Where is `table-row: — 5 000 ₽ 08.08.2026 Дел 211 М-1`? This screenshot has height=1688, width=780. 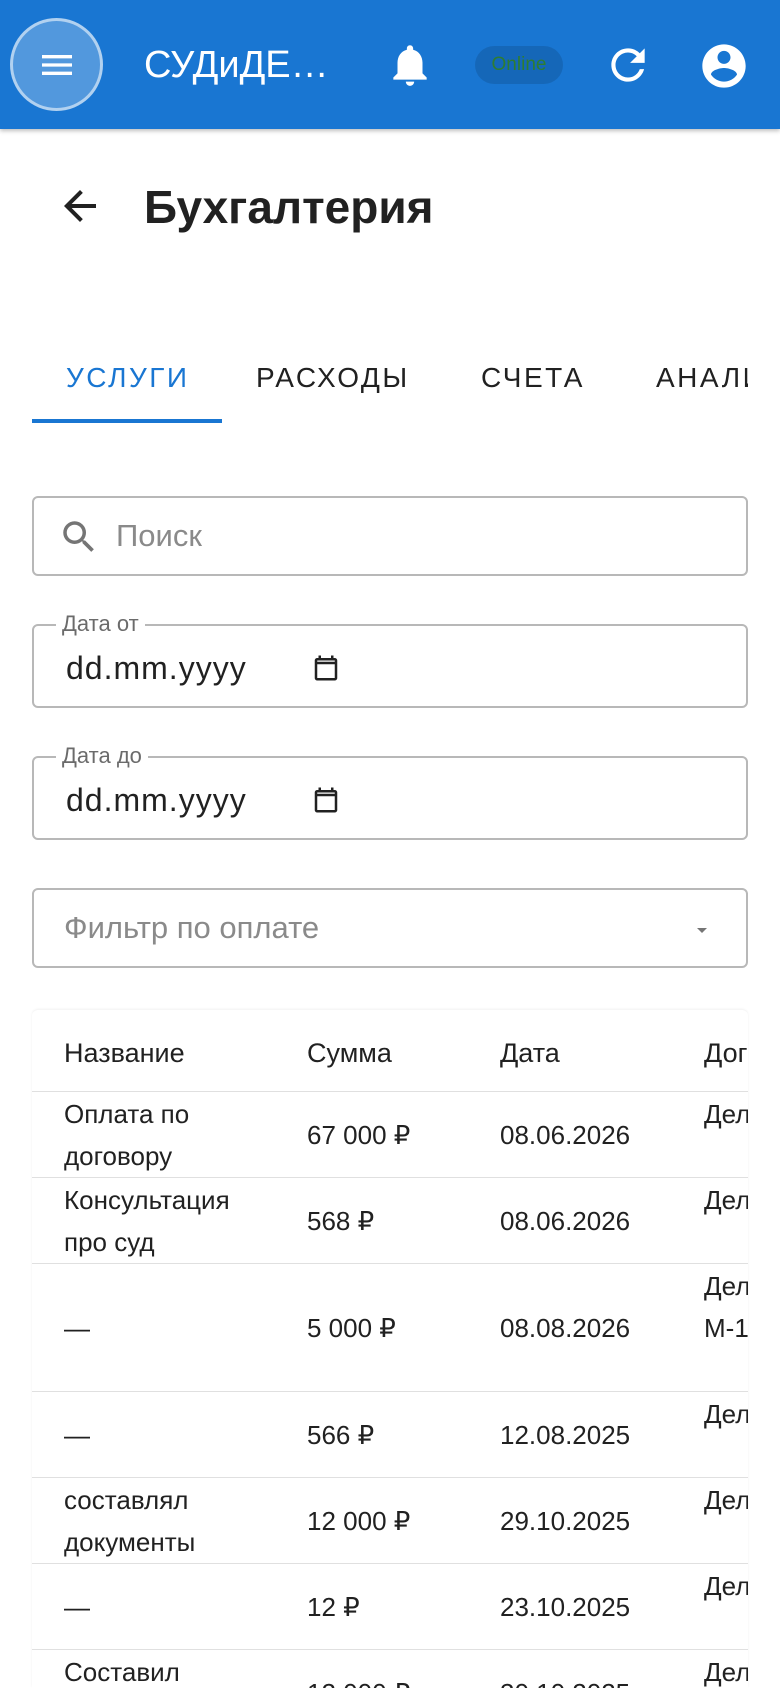 table-row: — 5 000 ₽ 08.08.2026 Дел 211 М-1 is located at coordinates (390, 1328).